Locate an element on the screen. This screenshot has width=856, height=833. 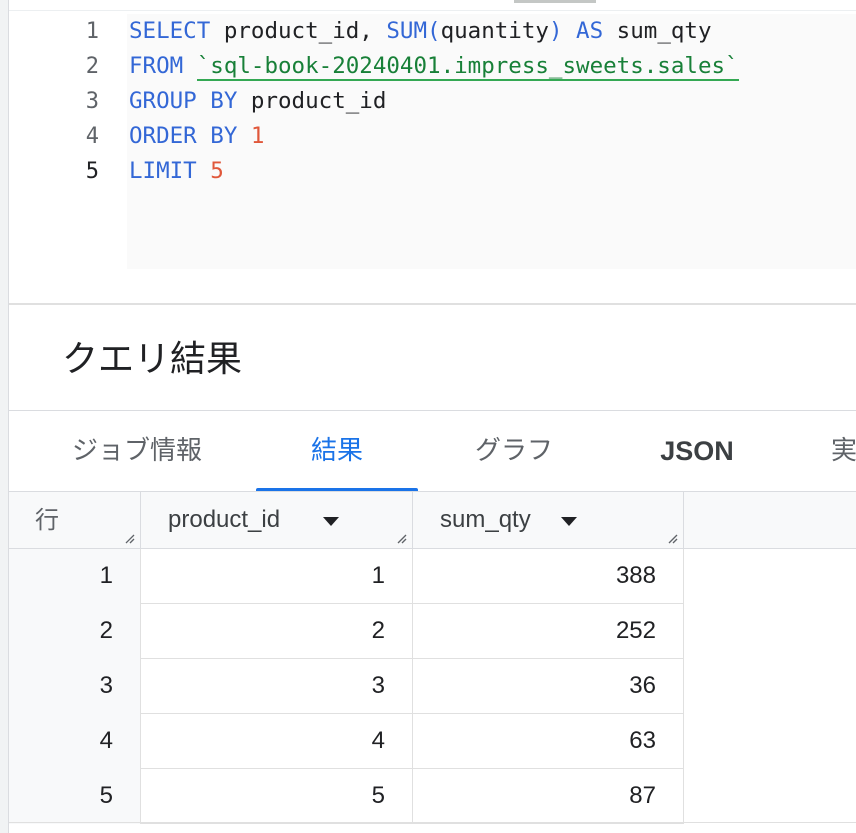
table-bottom-divider is located at coordinates (432, 822).